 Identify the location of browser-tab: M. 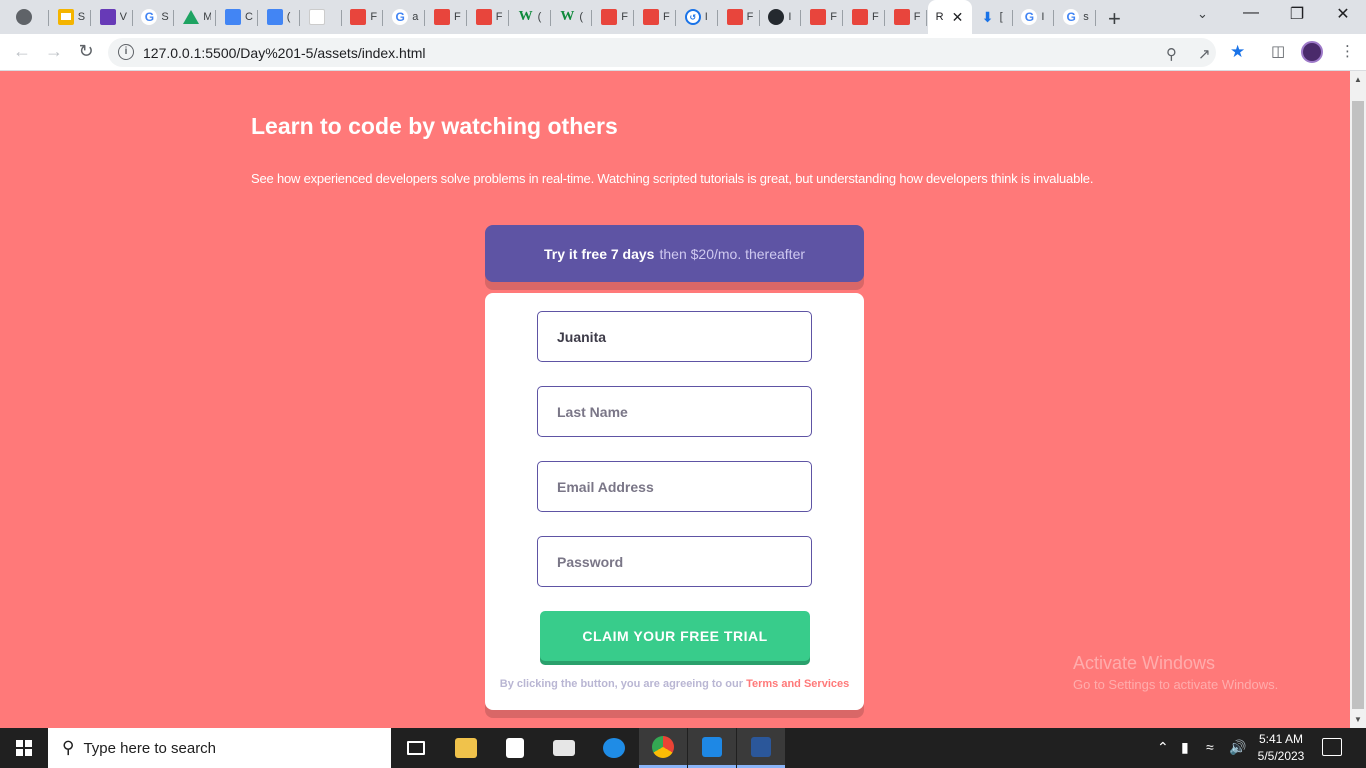
(196, 17).